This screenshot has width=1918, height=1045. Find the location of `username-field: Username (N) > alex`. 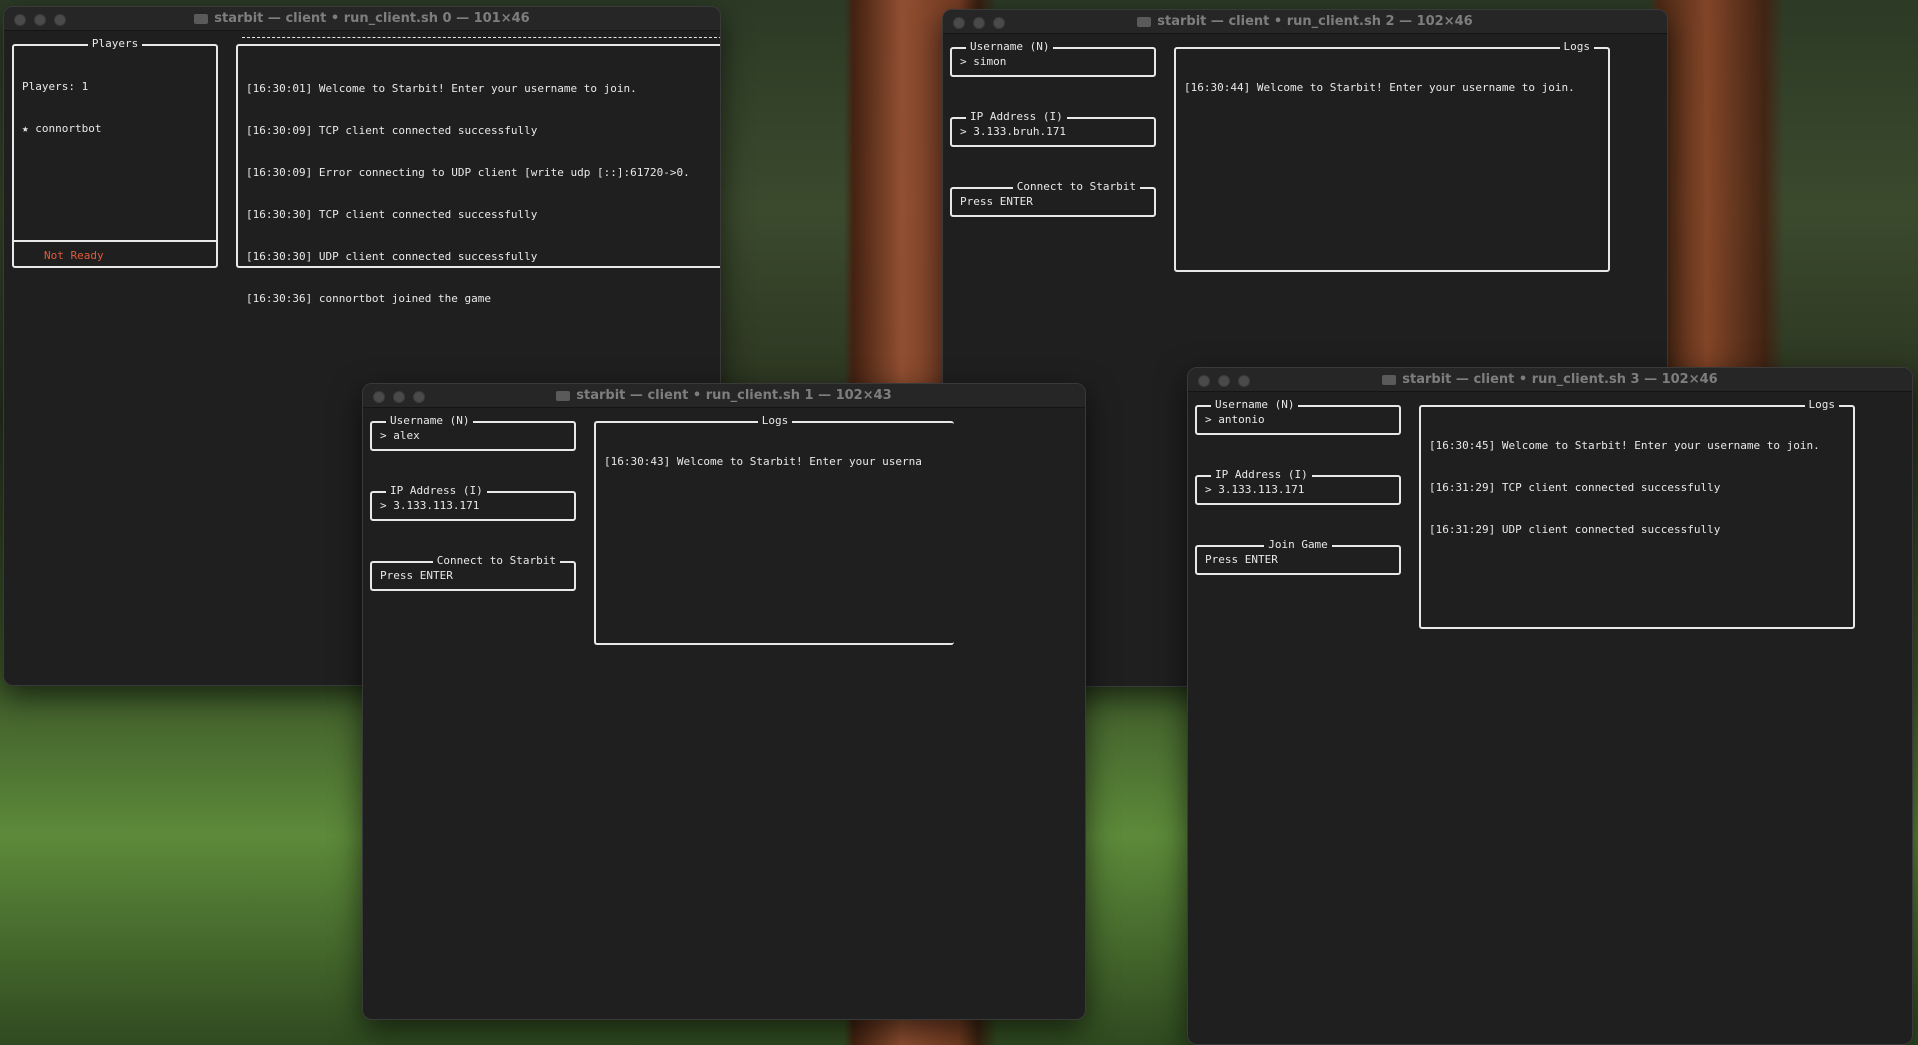

username-field: Username (N) > alex is located at coordinates (473, 432).